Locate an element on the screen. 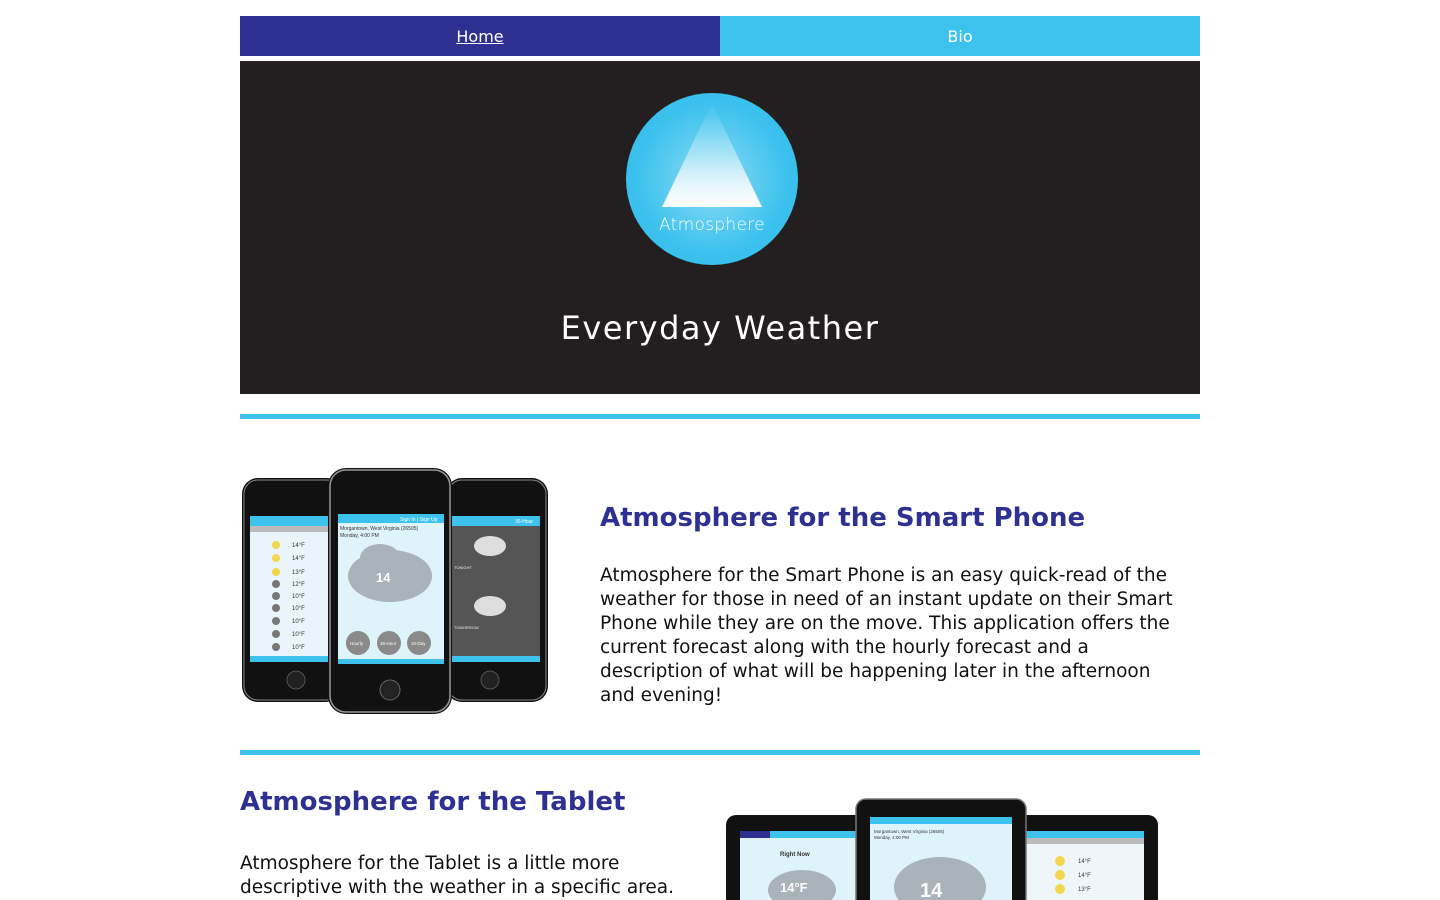 Image resolution: width=1440 pixels, height=900 pixels. logo-triangle-icon is located at coordinates (712, 155).